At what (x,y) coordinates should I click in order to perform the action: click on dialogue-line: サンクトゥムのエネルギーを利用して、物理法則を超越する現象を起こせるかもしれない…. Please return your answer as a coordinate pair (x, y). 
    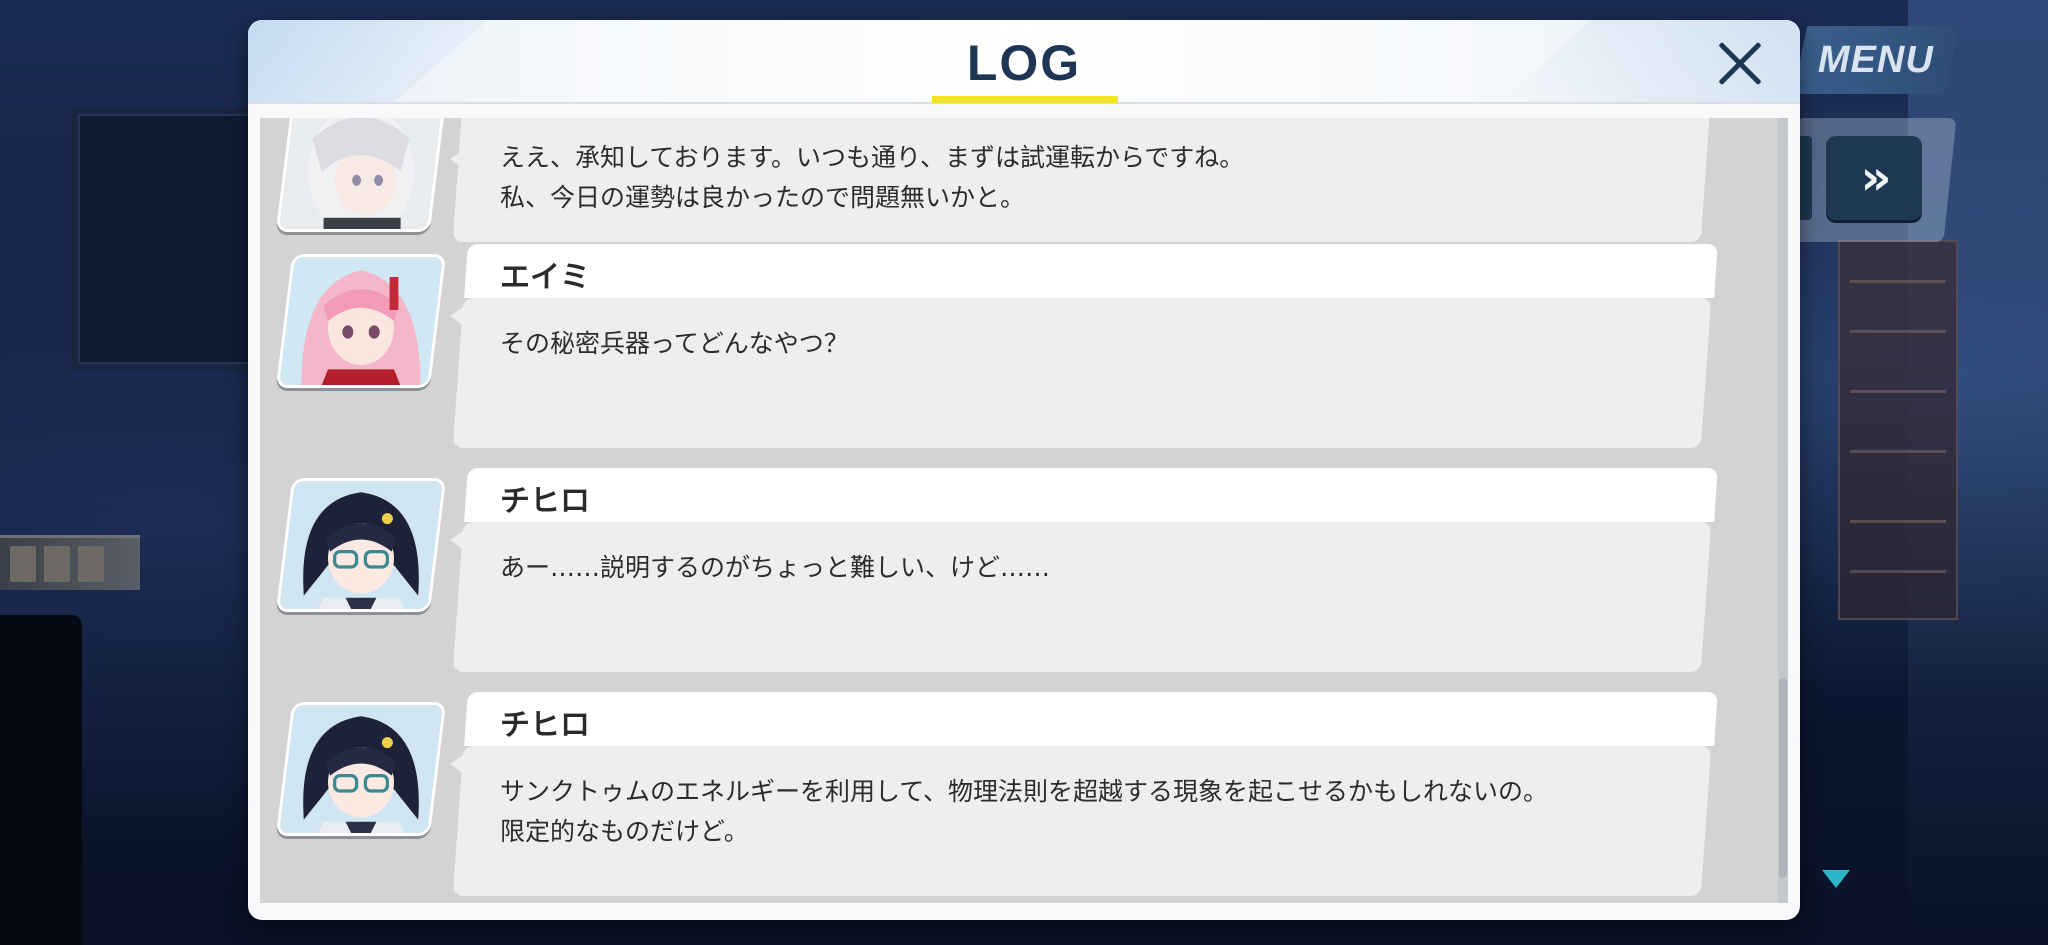
    Looking at the image, I should click on (1024, 791).